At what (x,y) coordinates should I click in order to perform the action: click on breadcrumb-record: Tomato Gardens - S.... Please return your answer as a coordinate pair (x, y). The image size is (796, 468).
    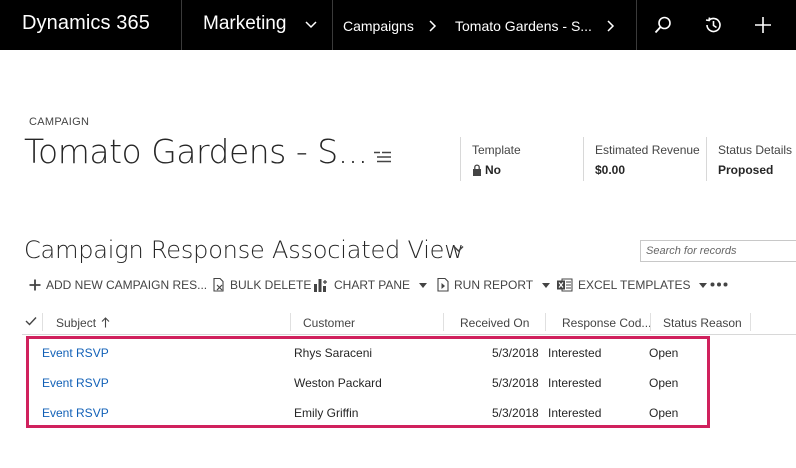
    Looking at the image, I should click on (523, 26).